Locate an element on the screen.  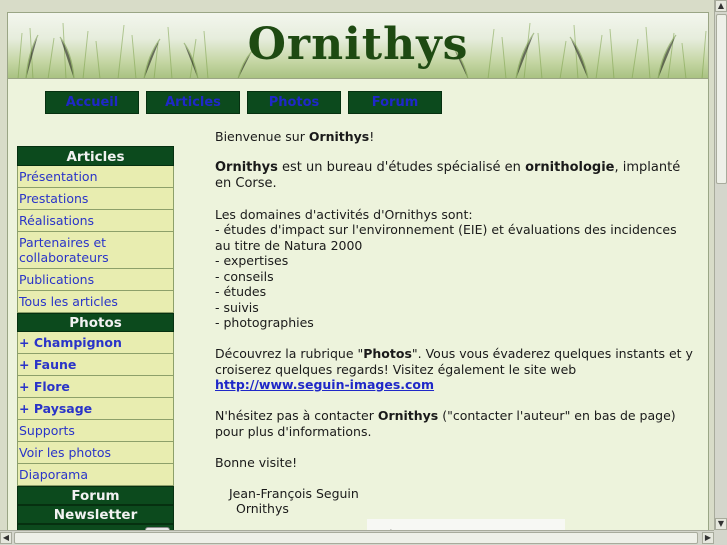
domain-item: - photographies is located at coordinates (264, 322).